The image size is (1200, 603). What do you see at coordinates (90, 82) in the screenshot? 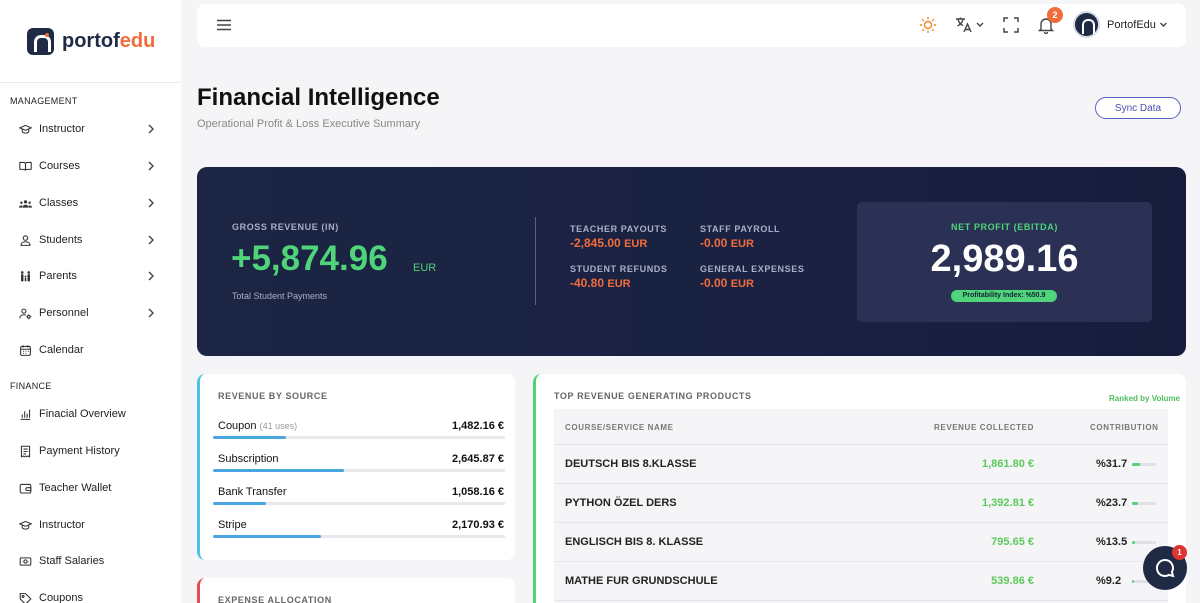
I see `sidebar-divider` at bounding box center [90, 82].